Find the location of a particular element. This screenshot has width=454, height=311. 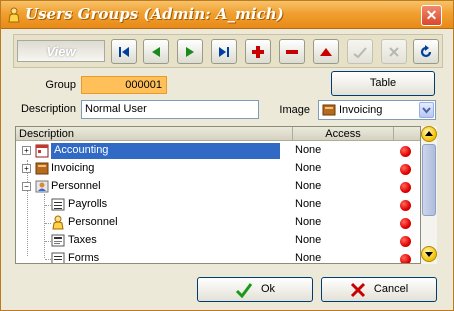

refresh-icon is located at coordinates (426, 51).